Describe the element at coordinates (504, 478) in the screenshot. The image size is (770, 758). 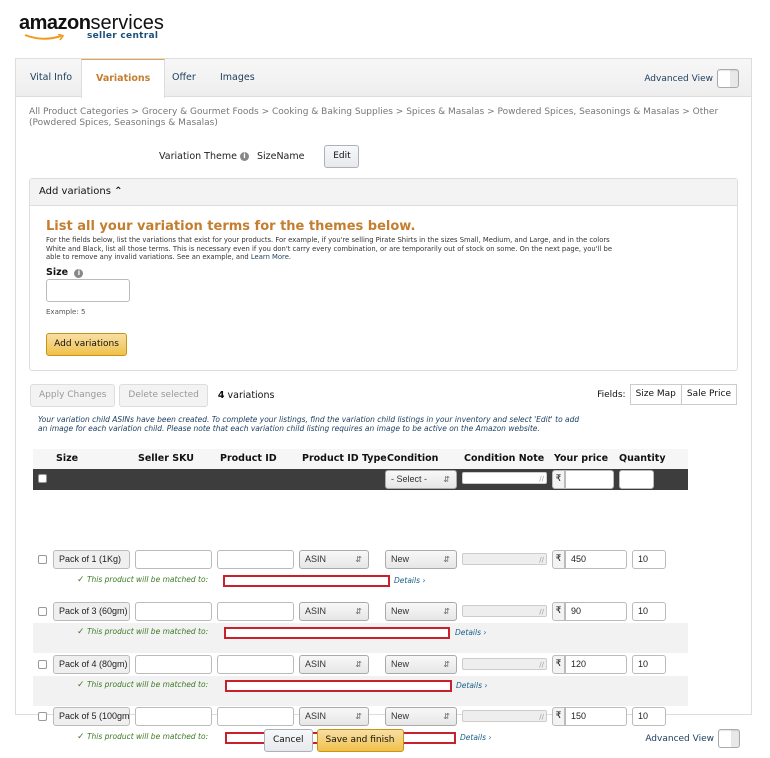
I see `bulk-condition-note-input: ∕∕` at that location.